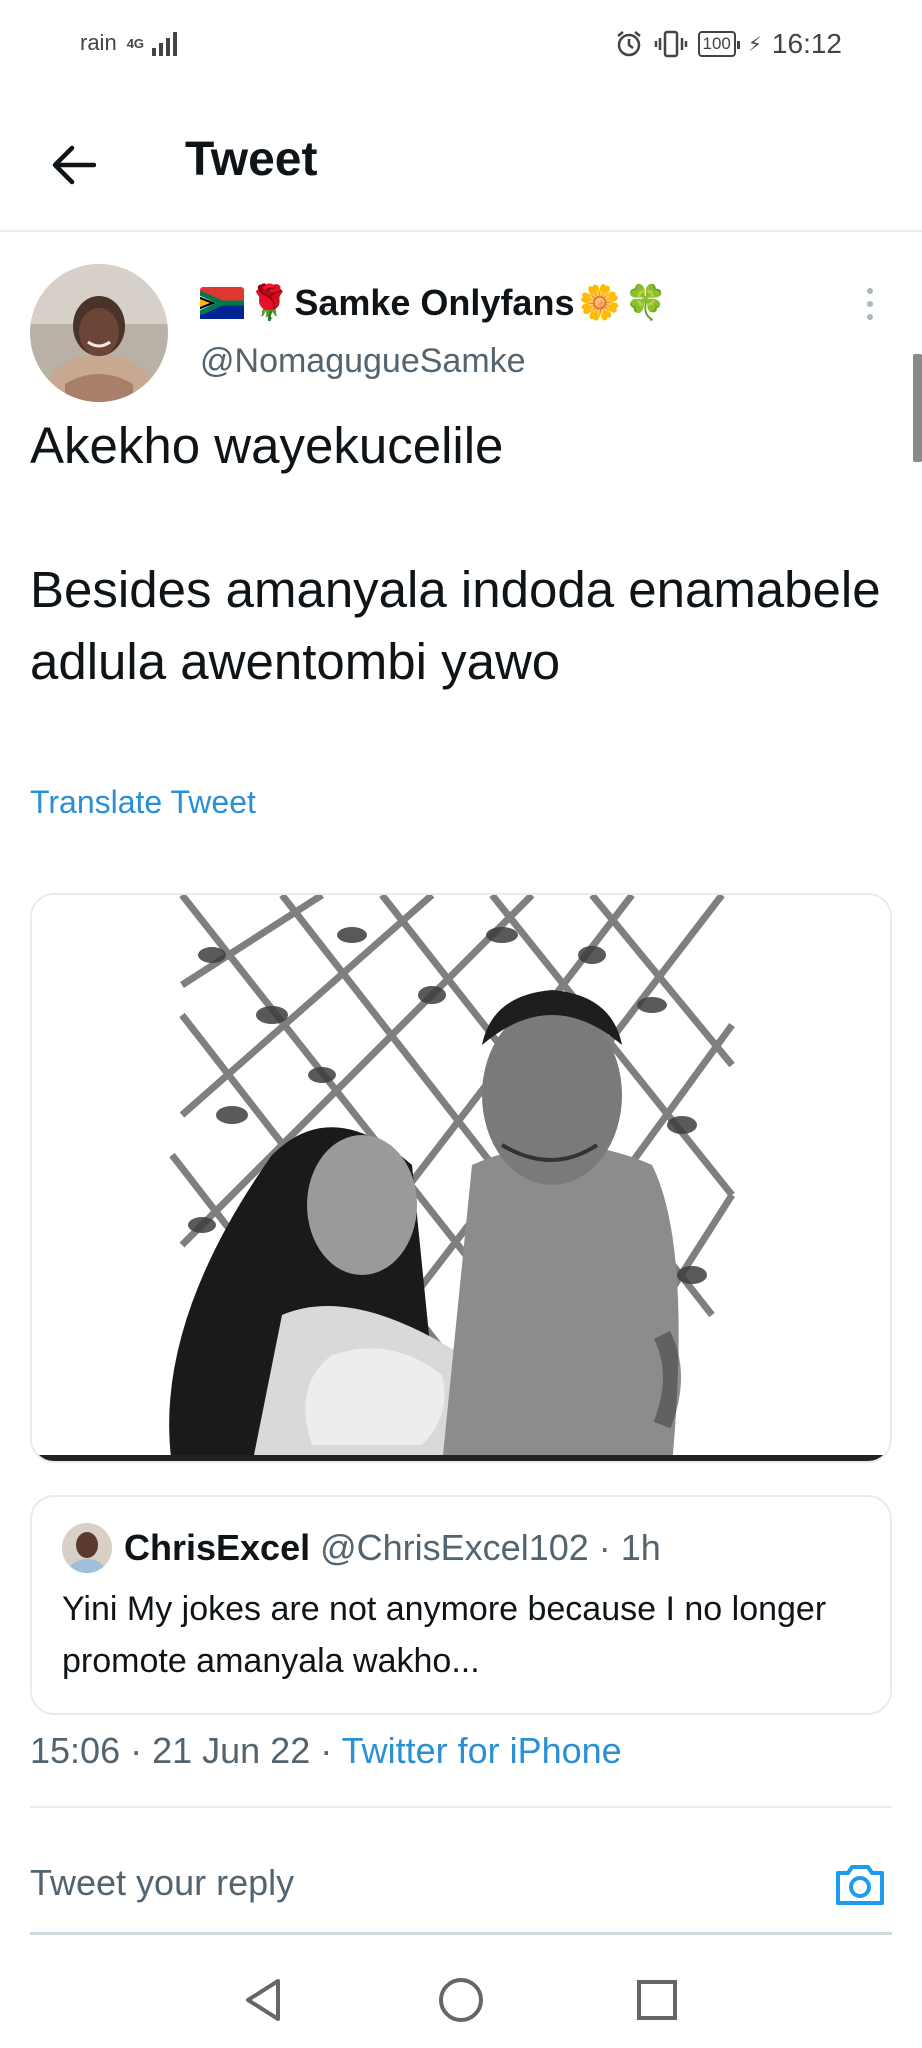  I want to click on system-navigation-bar, so click(461, 2001).